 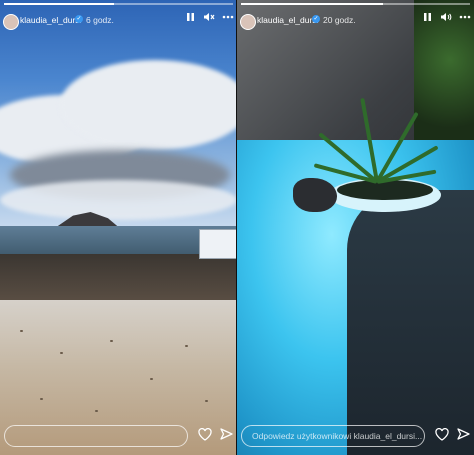 I want to click on planter-soil, so click(x=385, y=190).